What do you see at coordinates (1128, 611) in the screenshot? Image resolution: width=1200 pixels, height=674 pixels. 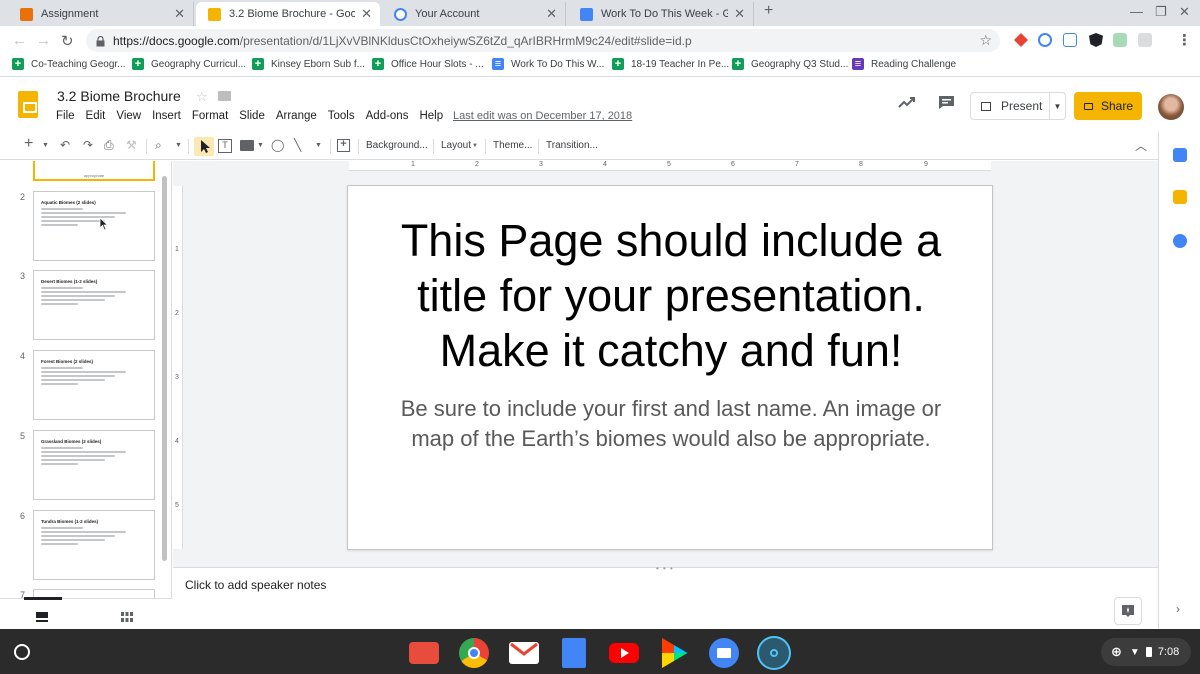 I see `explore-button` at bounding box center [1128, 611].